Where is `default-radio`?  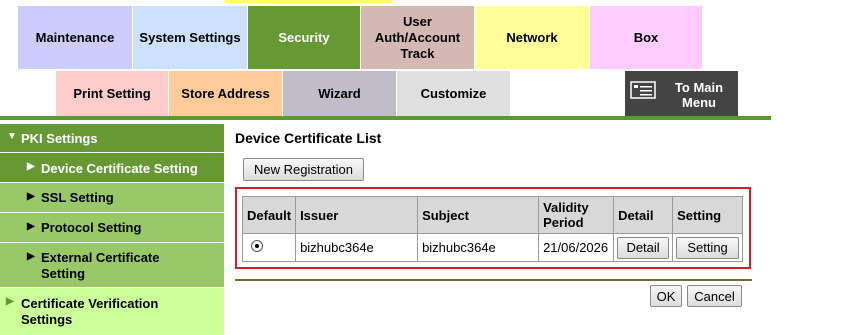
default-radio is located at coordinates (257, 246).